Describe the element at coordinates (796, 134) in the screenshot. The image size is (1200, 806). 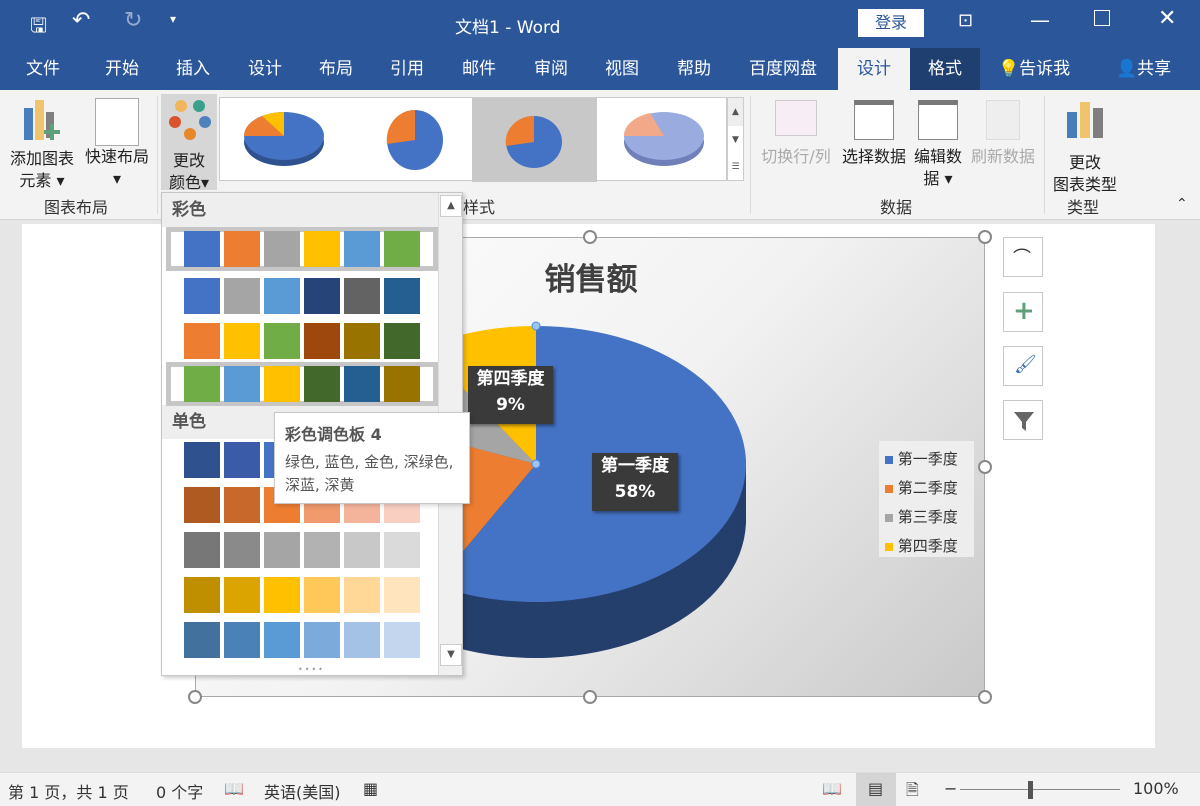
I see `switch-row-column-button: 切换行/列` at that location.